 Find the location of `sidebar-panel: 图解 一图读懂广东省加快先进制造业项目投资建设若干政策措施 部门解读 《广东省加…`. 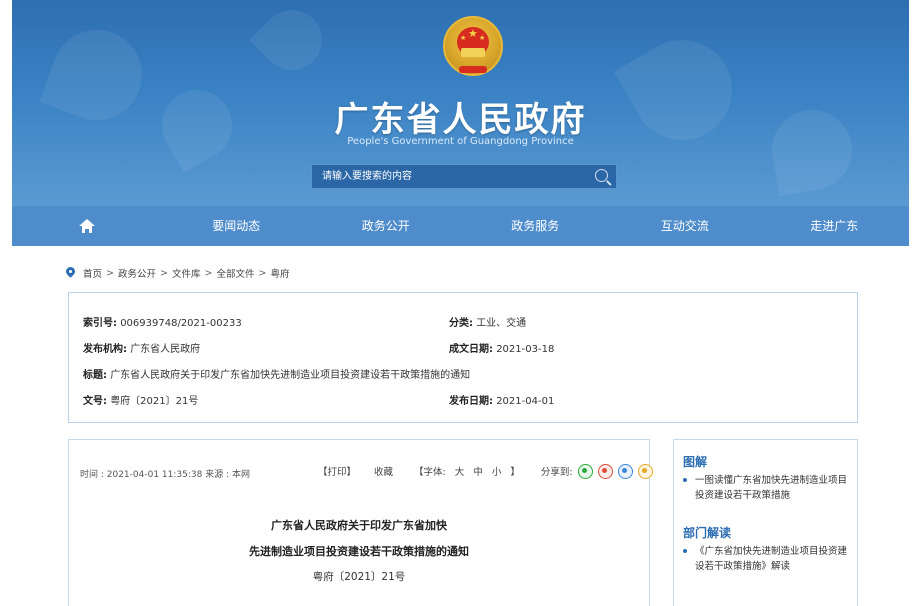

sidebar-panel: 图解 一图读懂广东省加快先进制造业项目投资建设若干政策措施 部门解读 《广东省加… is located at coordinates (765, 522).